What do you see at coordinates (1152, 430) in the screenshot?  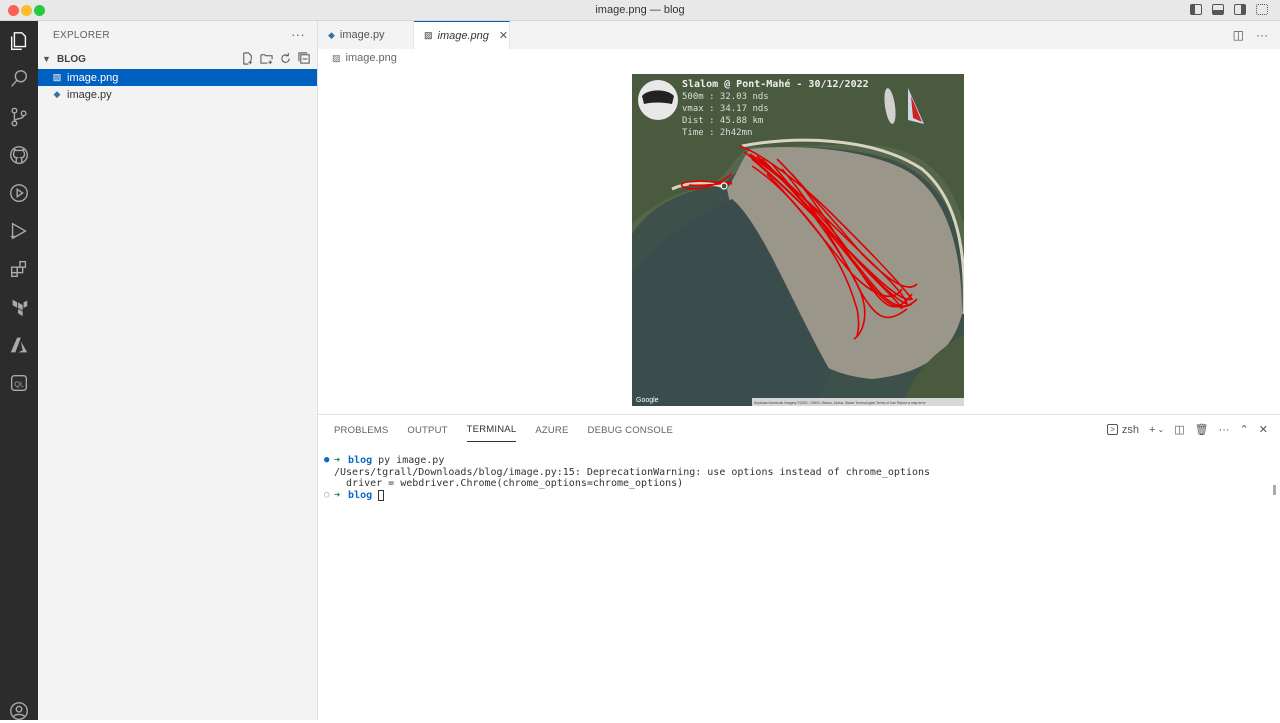 I see `new-terminal-icon: +` at bounding box center [1152, 430].